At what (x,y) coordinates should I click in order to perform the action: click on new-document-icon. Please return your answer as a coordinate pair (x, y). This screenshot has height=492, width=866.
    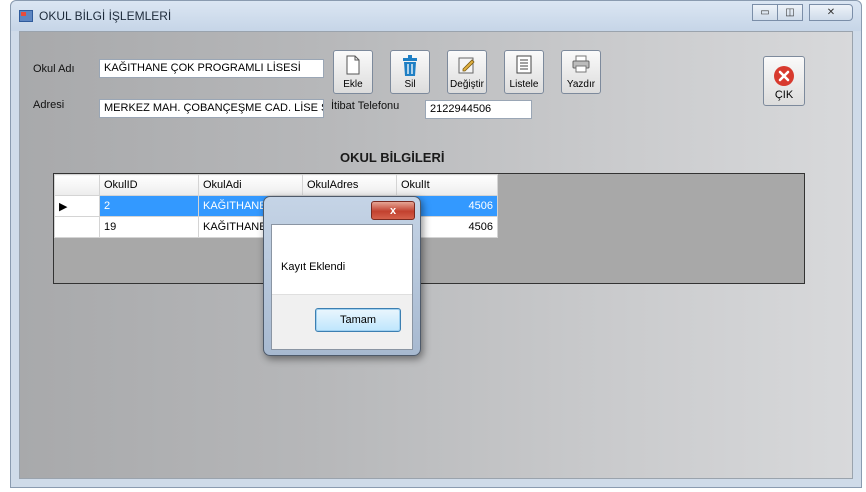
    Looking at the image, I should click on (353, 65).